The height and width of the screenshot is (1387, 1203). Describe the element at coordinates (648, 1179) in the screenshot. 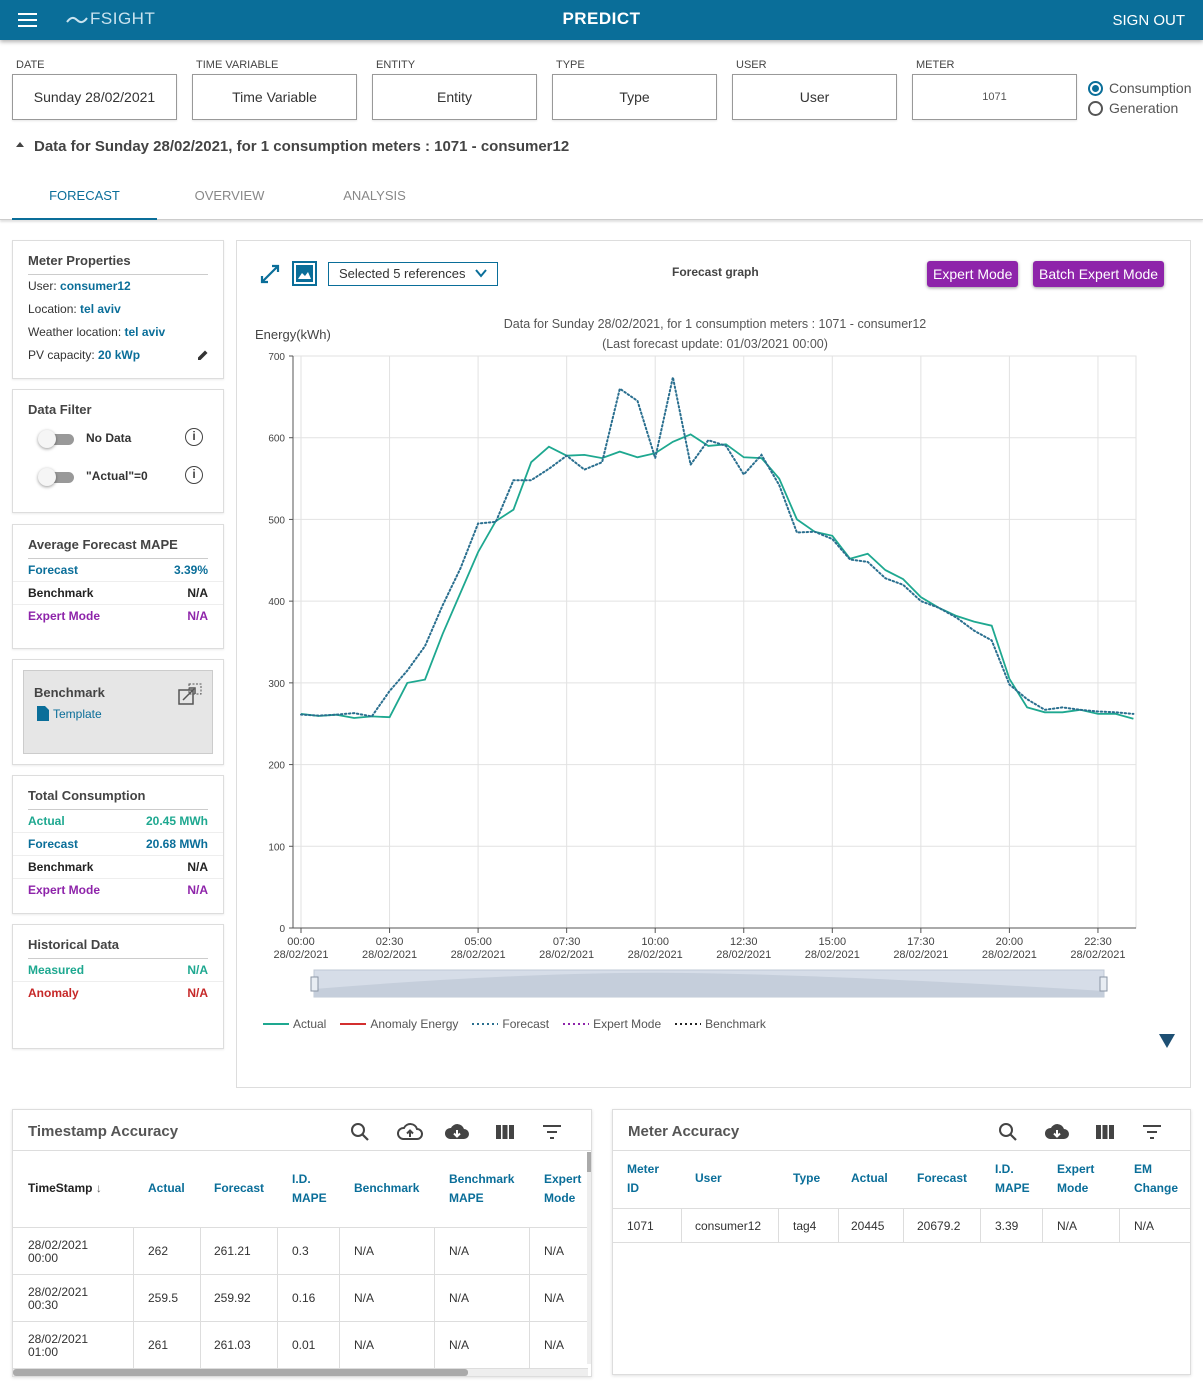

I see `col-meter-id: Meter ID` at that location.